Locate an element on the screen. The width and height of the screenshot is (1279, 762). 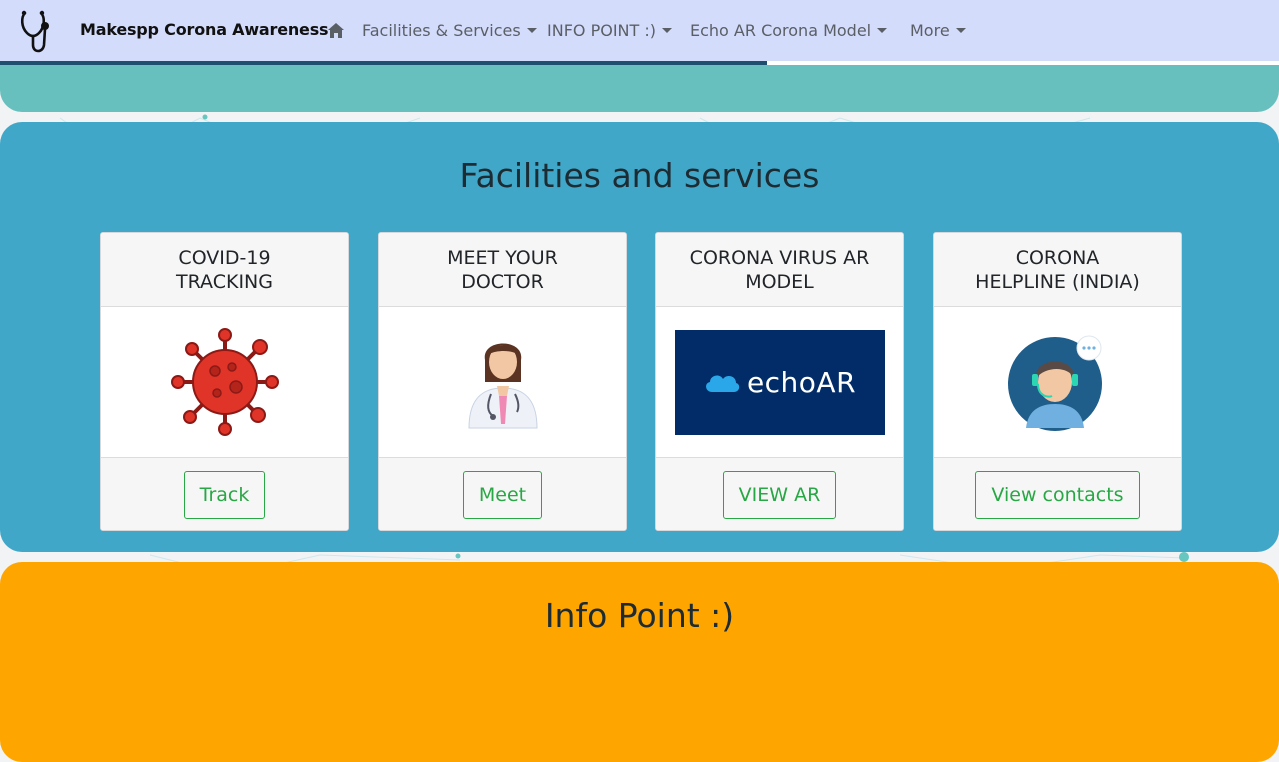
card-footer: View contacts is located at coordinates (1057, 493).